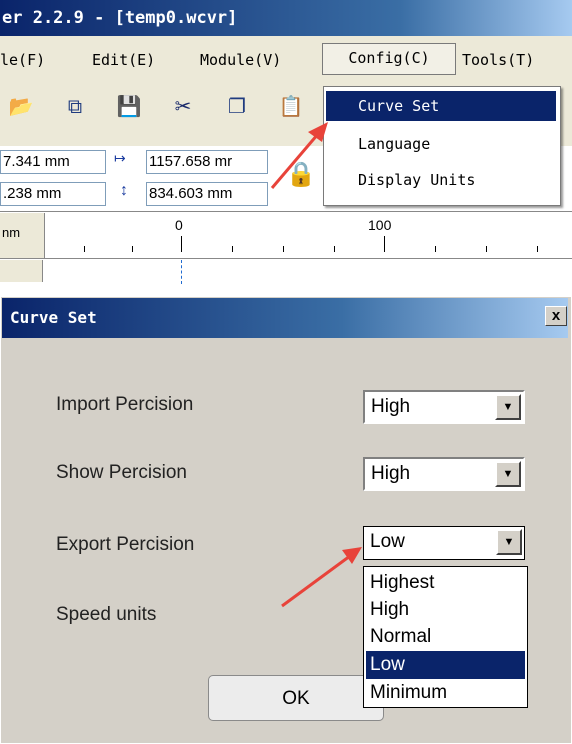  What do you see at coordinates (21, 106) in the screenshot?
I see `open-folder-icon: 📂` at bounding box center [21, 106].